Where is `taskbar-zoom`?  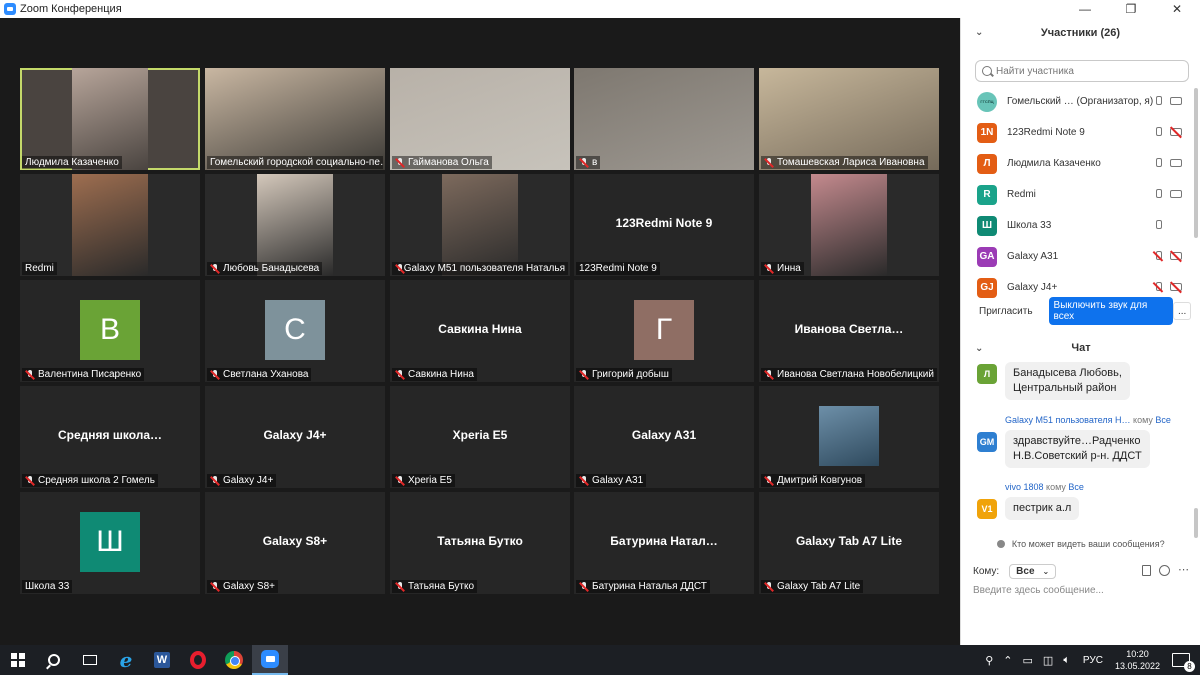
taskbar-zoom is located at coordinates (270, 660).